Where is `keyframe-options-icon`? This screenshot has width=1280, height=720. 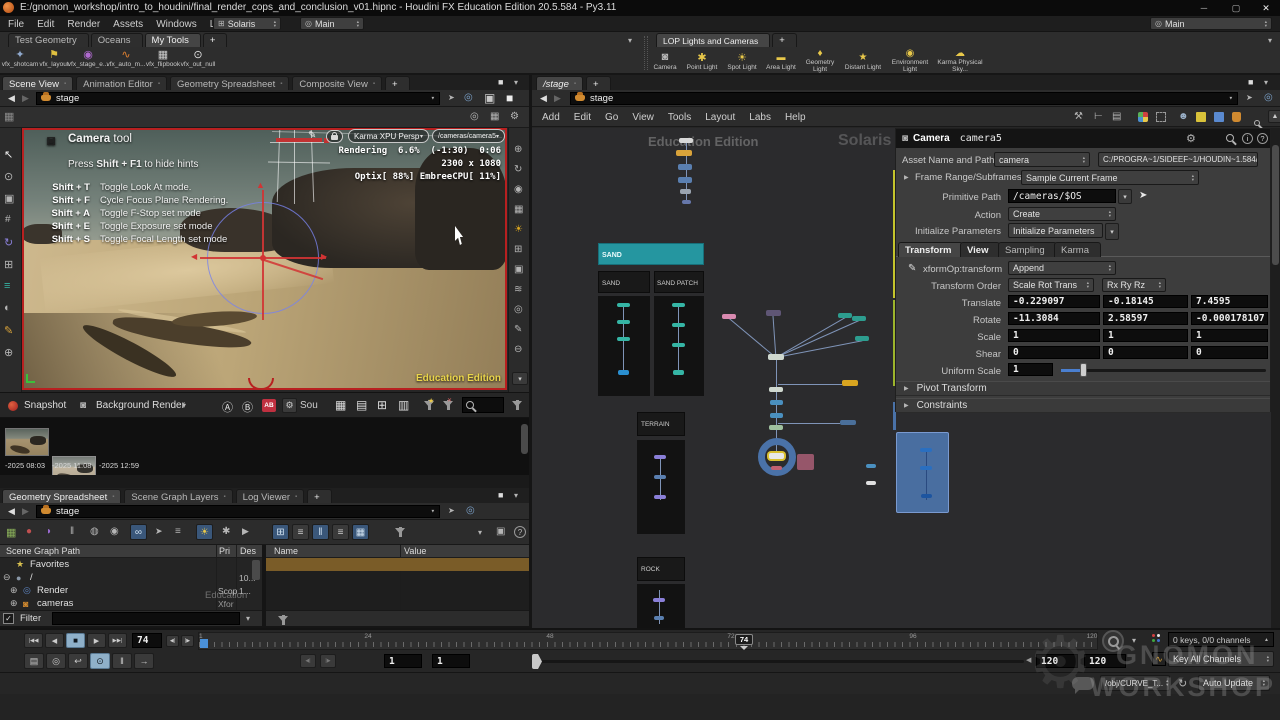
keyframe-options-icon is located at coordinates (1113, 641).